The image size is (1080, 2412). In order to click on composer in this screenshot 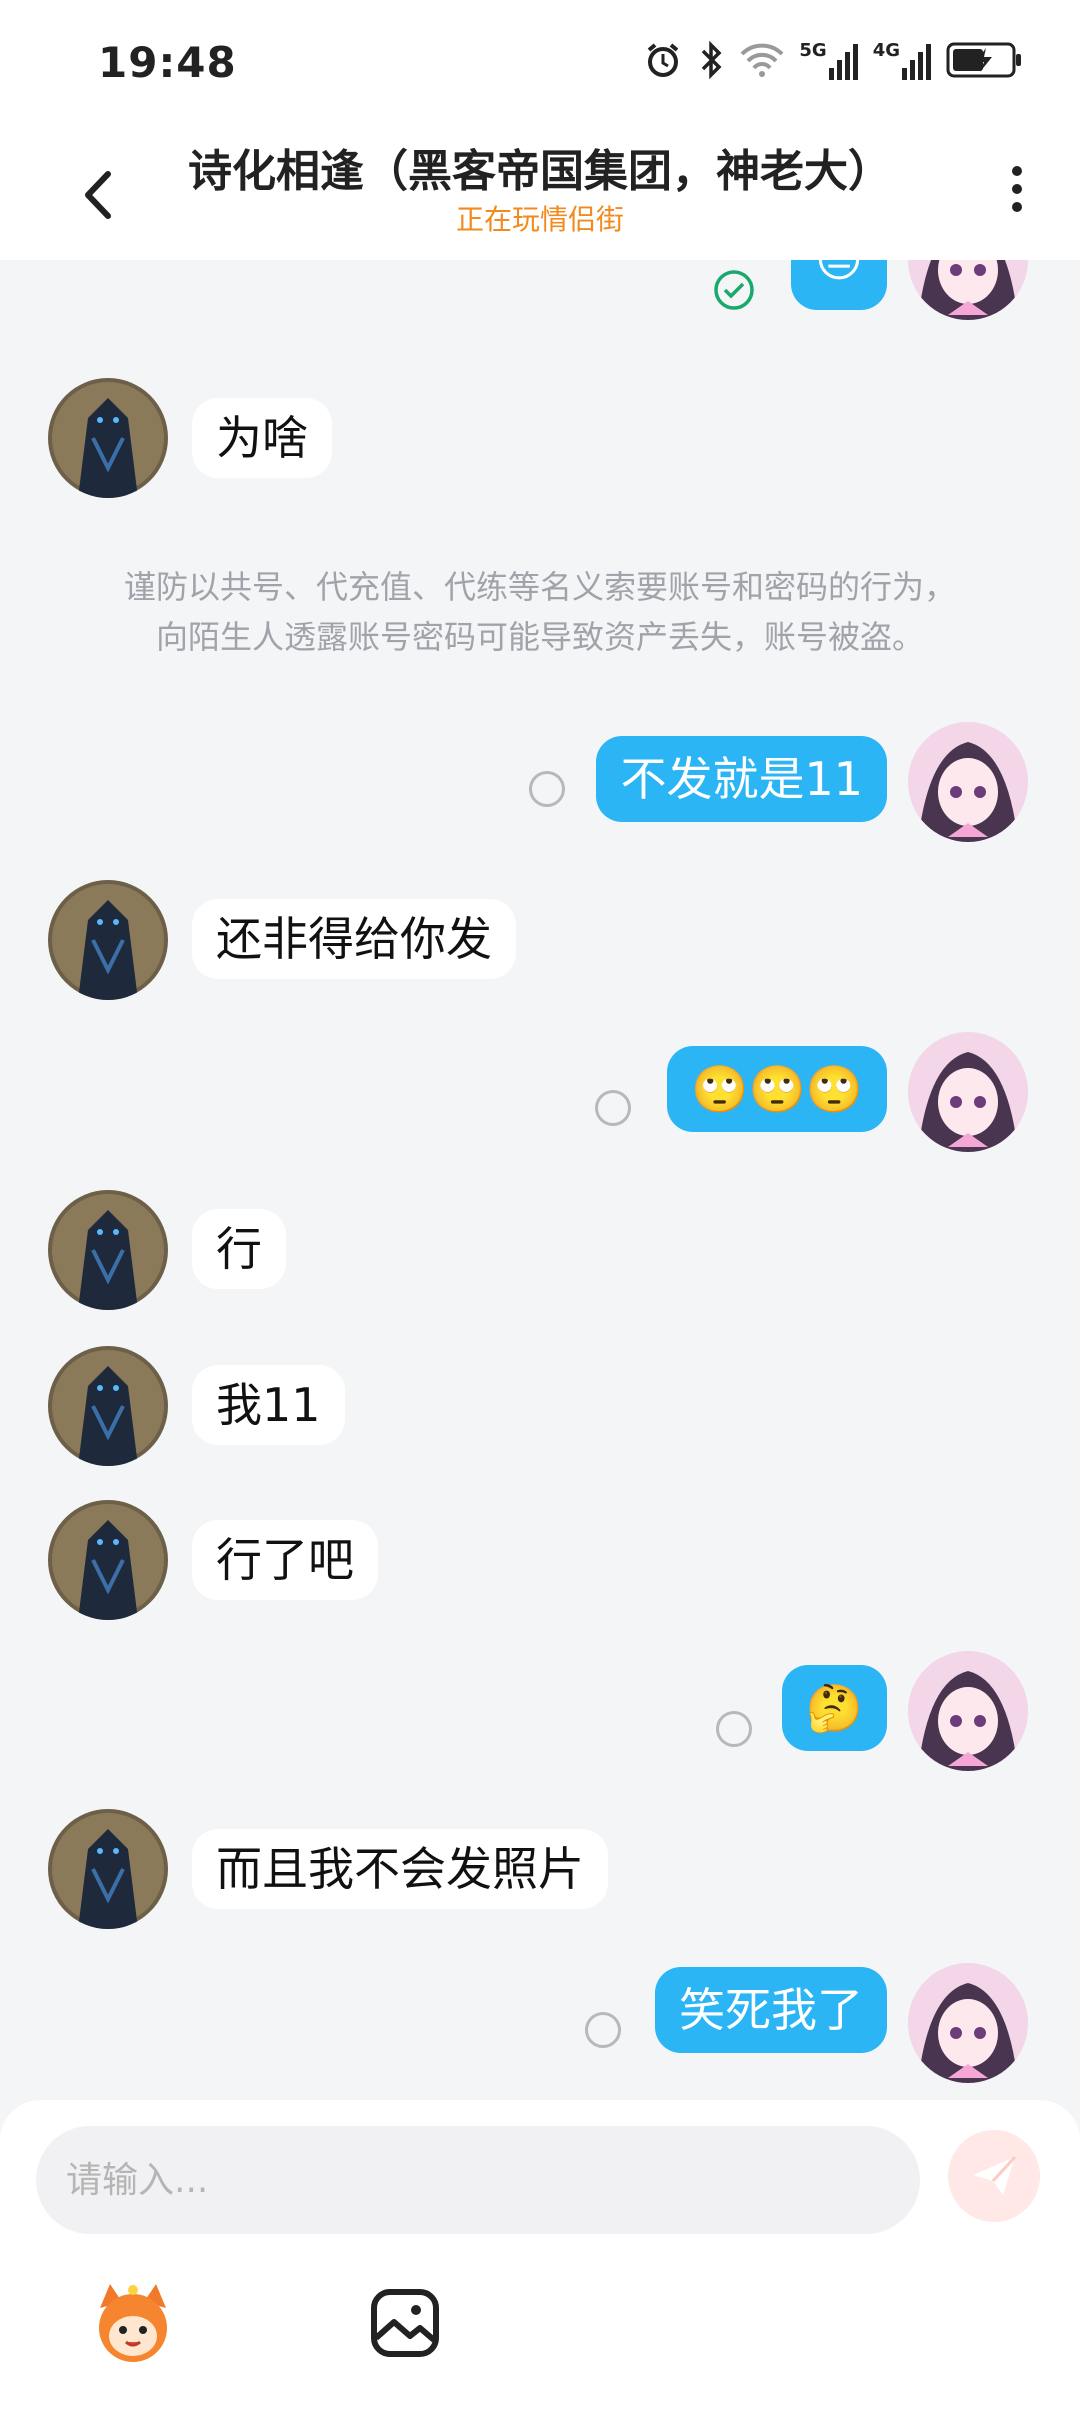, I will do `click(540, 2256)`.